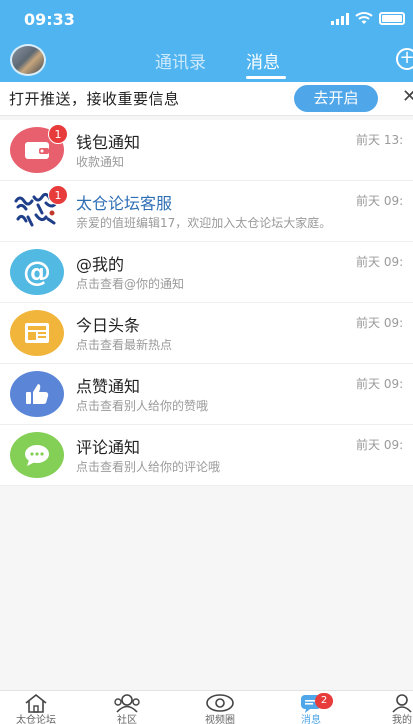  I want to click on status-bar: 09:33, so click(206, 20).